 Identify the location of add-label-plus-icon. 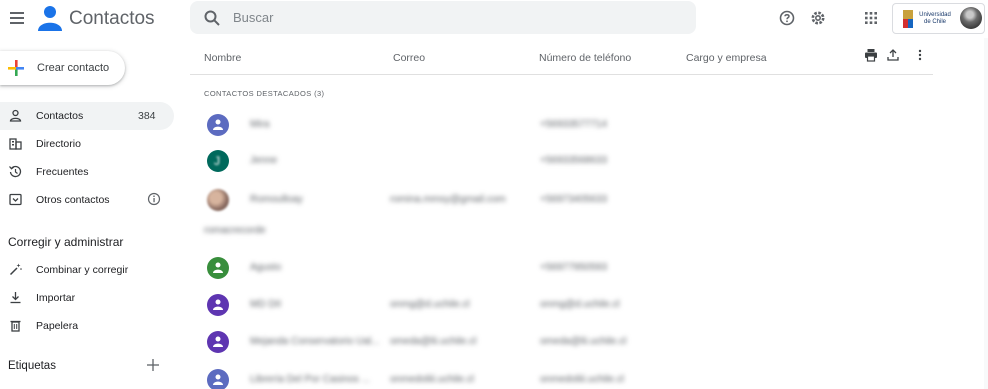
(153, 365).